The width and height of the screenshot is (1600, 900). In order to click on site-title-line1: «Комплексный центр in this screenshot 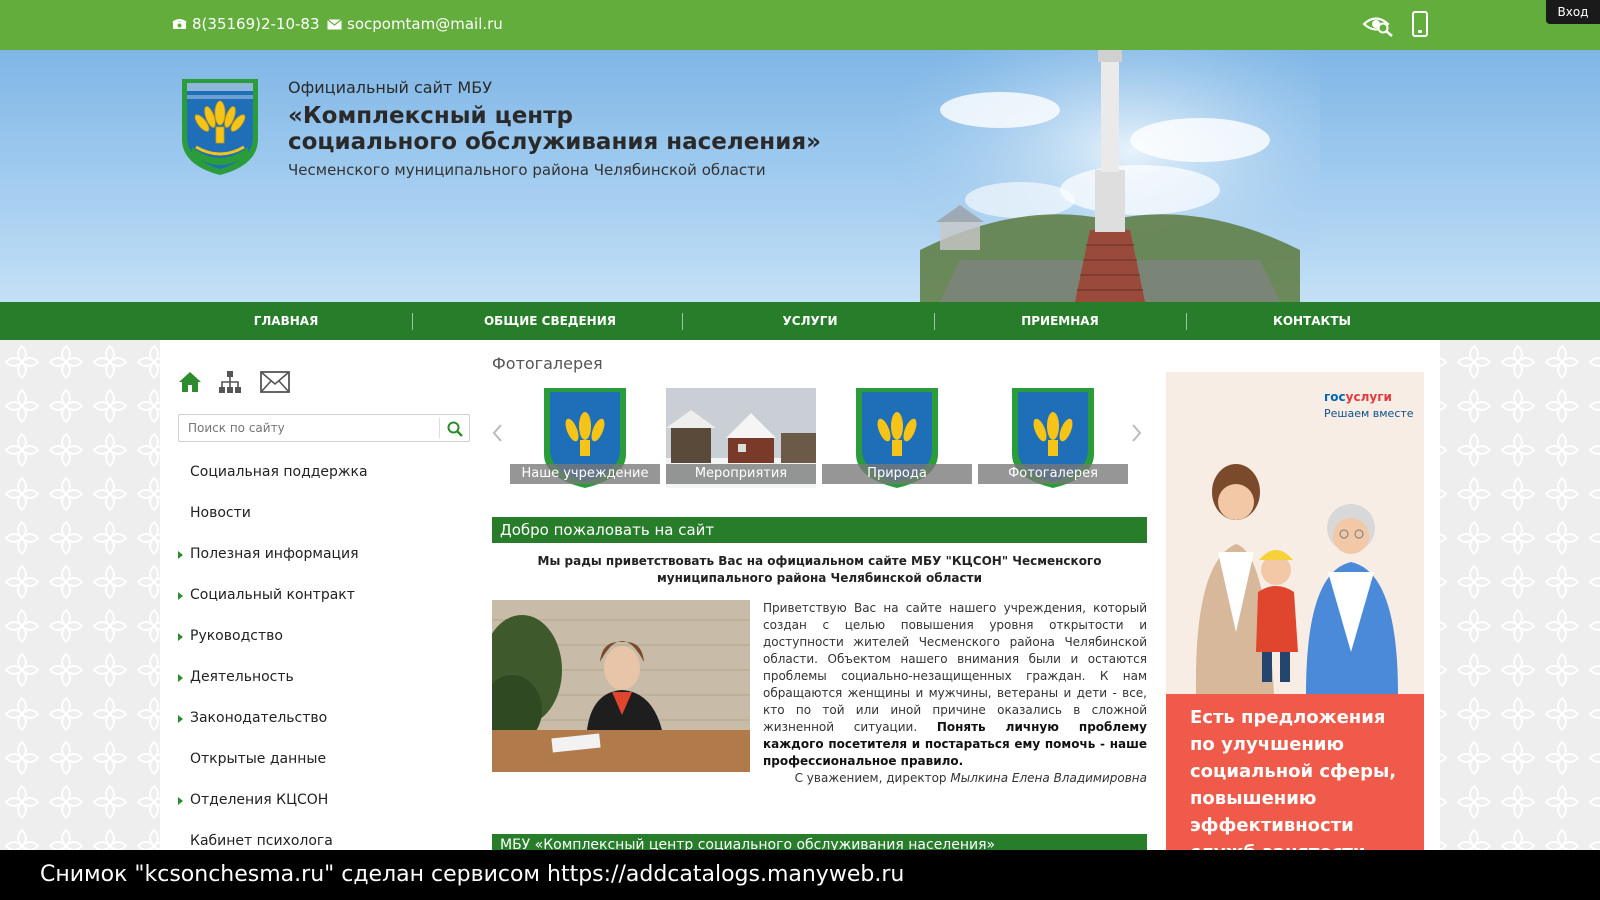, I will do `click(430, 116)`.